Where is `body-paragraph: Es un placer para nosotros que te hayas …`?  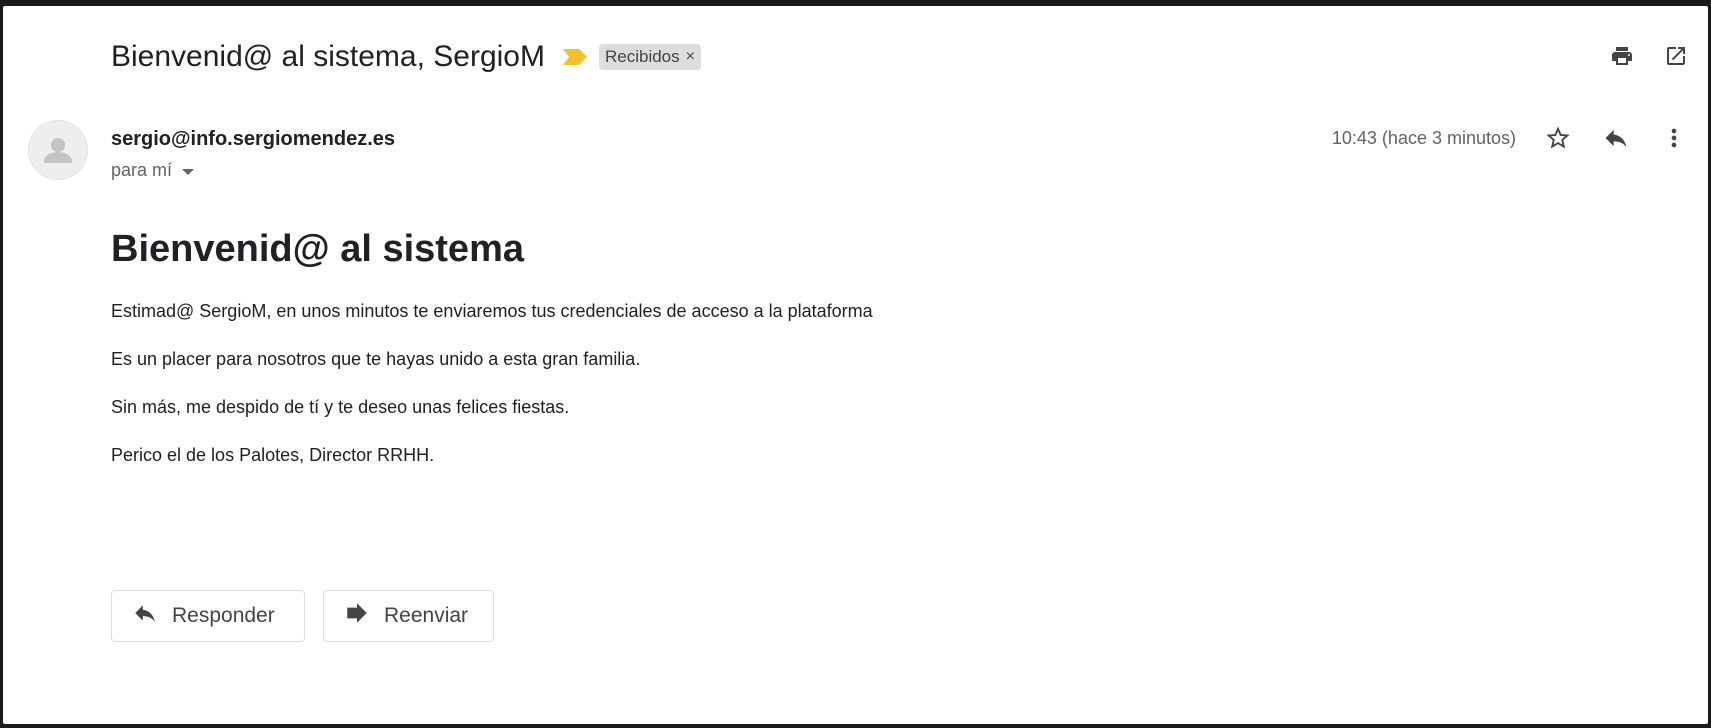
body-paragraph: Es un placer para nosotros que te hayas … is located at coordinates (376, 359).